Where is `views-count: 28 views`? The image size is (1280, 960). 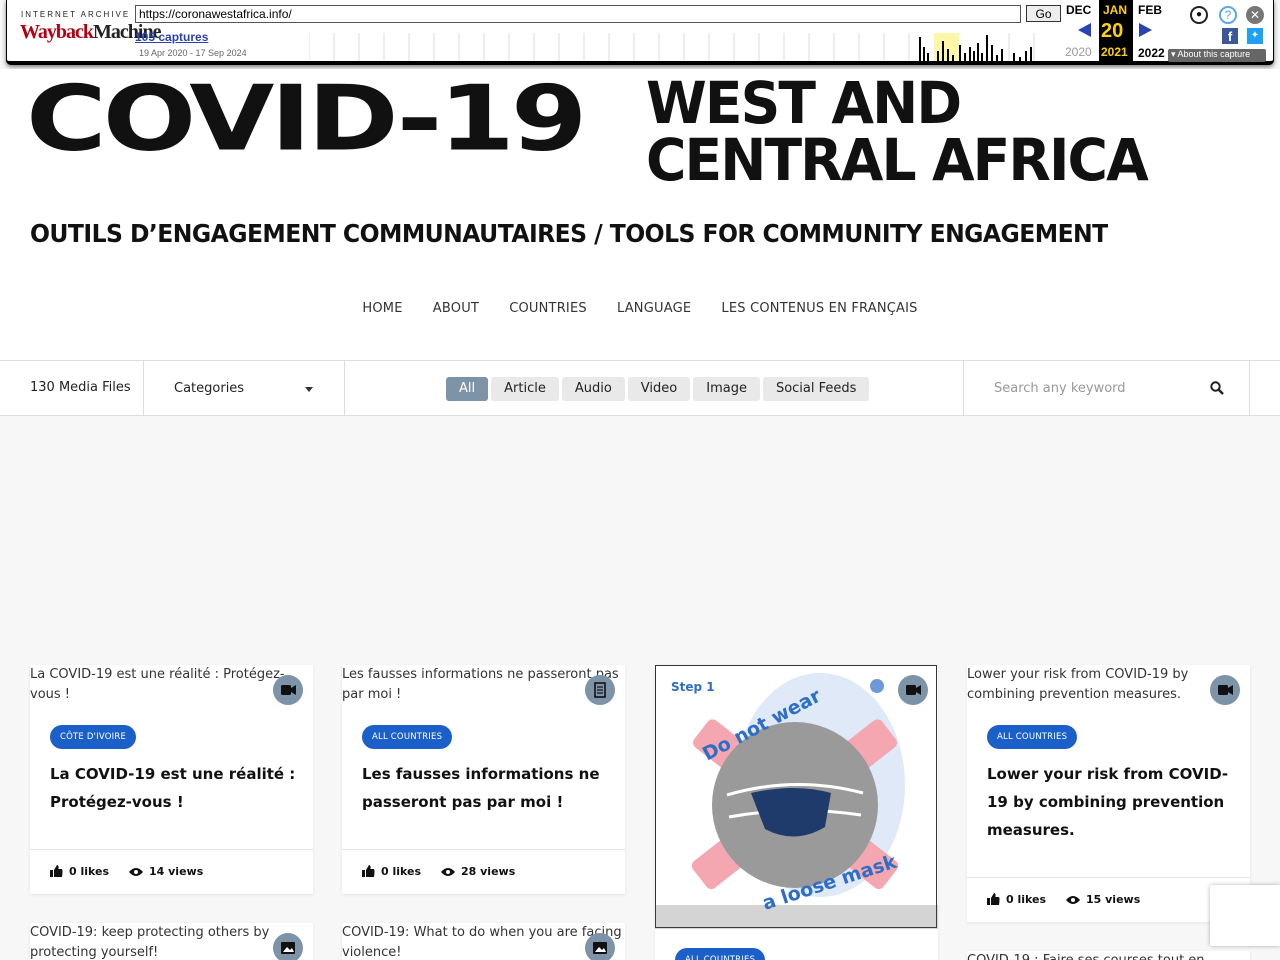 views-count: 28 views is located at coordinates (488, 871).